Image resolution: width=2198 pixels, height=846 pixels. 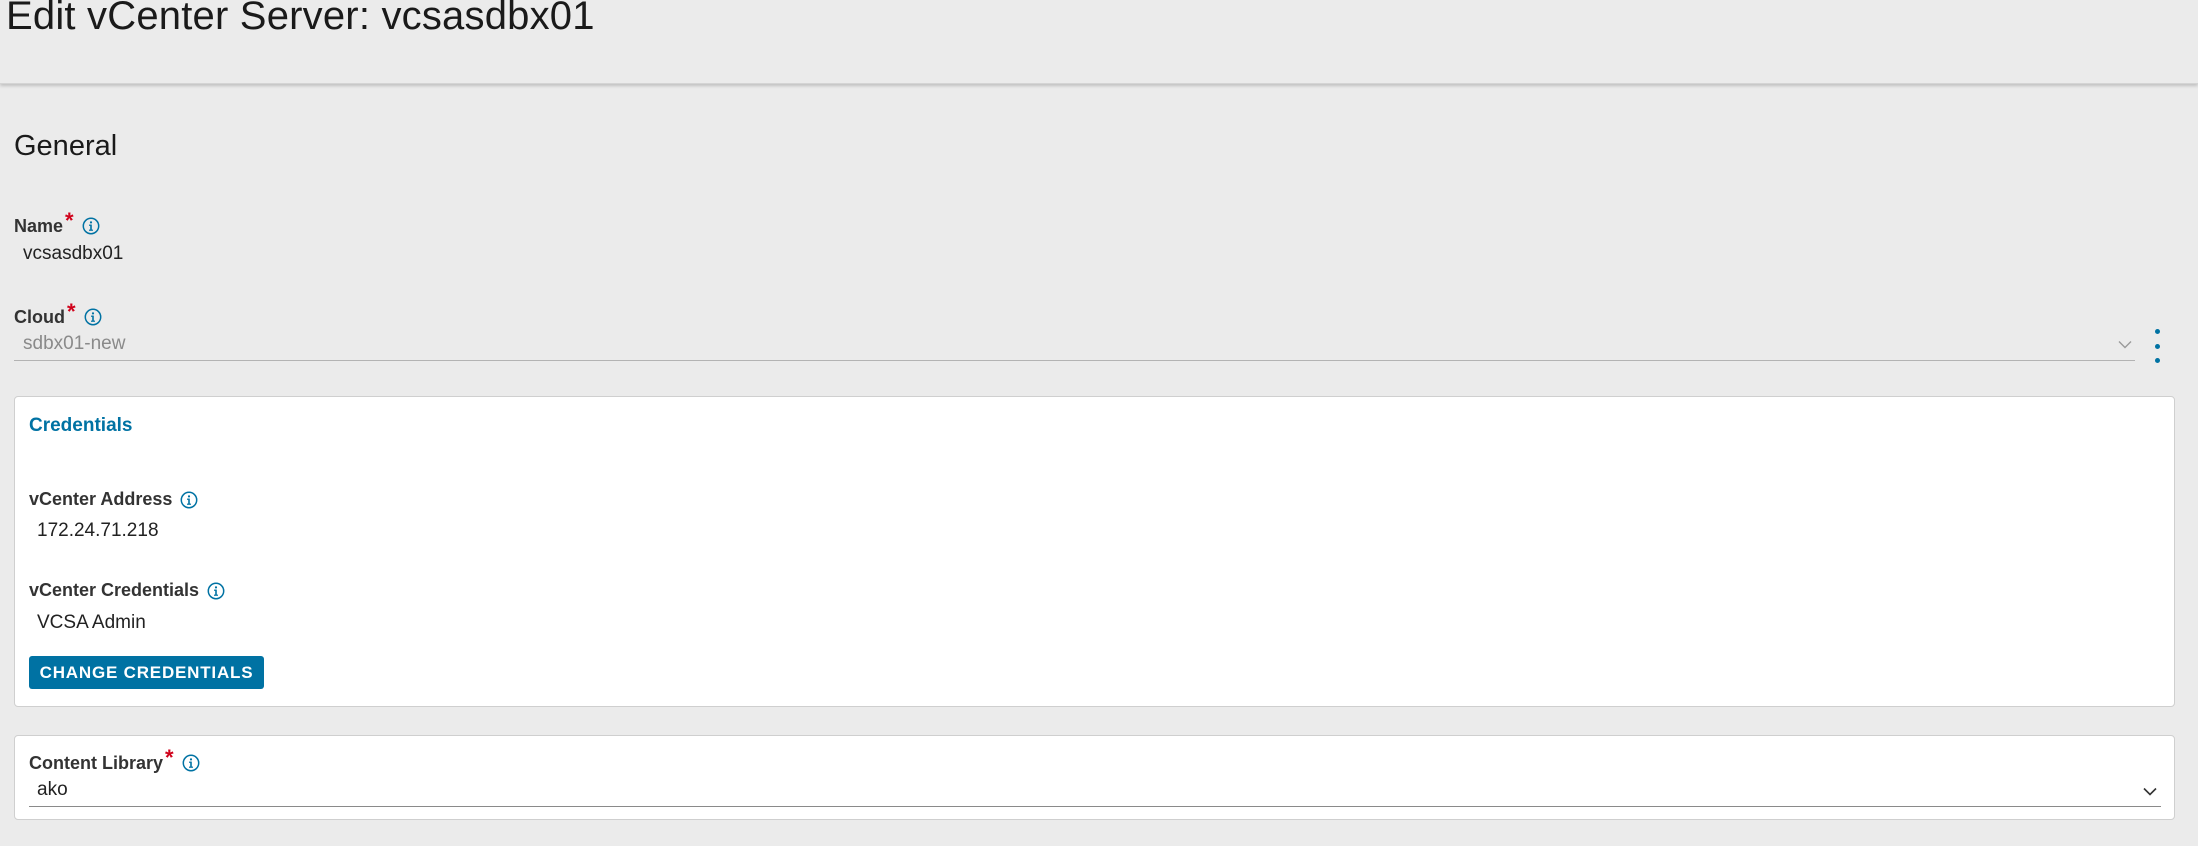 What do you see at coordinates (52, 789) in the screenshot?
I see `content-library-select-value: ako` at bounding box center [52, 789].